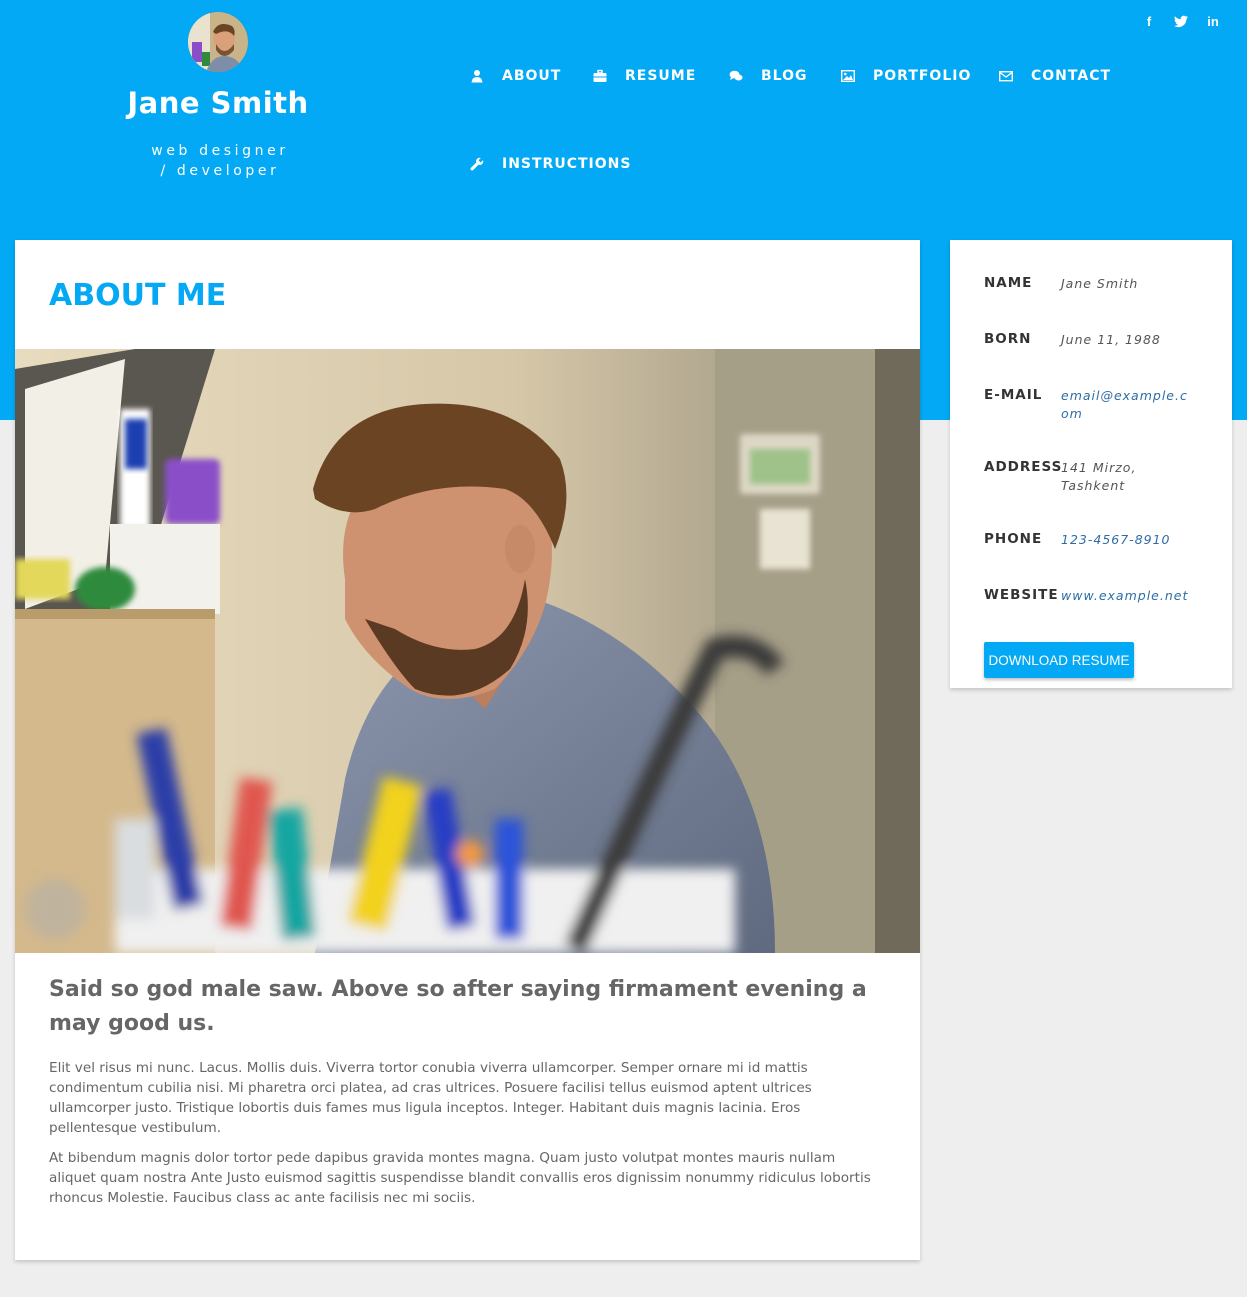 This screenshot has height=1297, width=1247. What do you see at coordinates (848, 76) in the screenshot?
I see `picture-icon` at bounding box center [848, 76].